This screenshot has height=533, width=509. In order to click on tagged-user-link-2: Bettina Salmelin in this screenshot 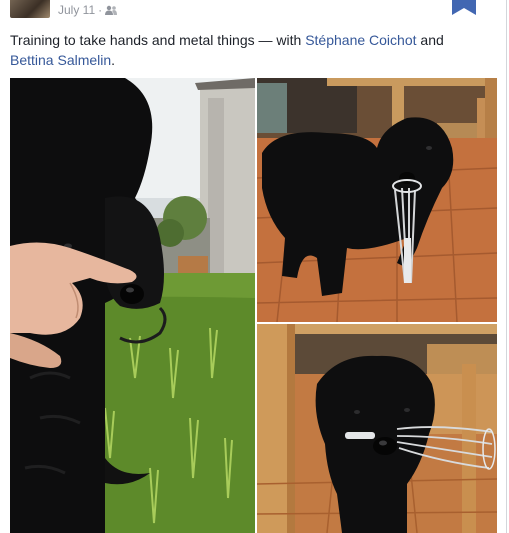, I will do `click(60, 60)`.